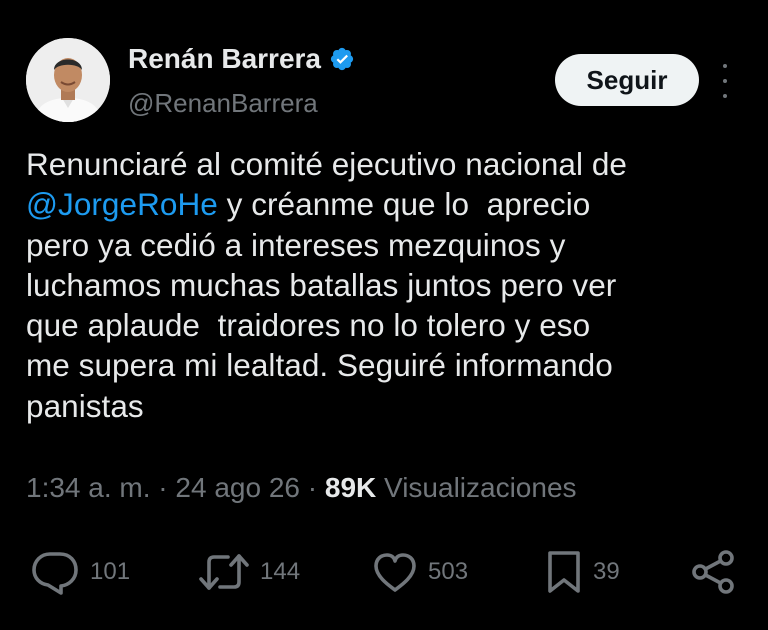  I want to click on tweet-line: pero ya cedió a intereses mezquinos y, so click(388, 245).